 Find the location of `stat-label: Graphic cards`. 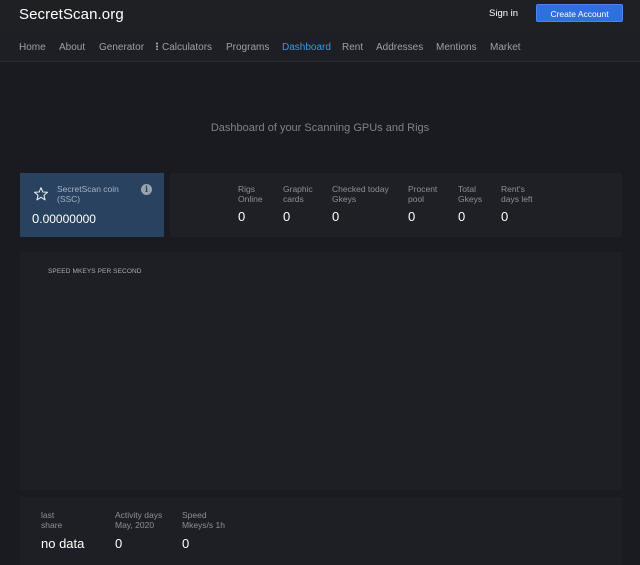

stat-label: Graphic cards is located at coordinates (298, 194).